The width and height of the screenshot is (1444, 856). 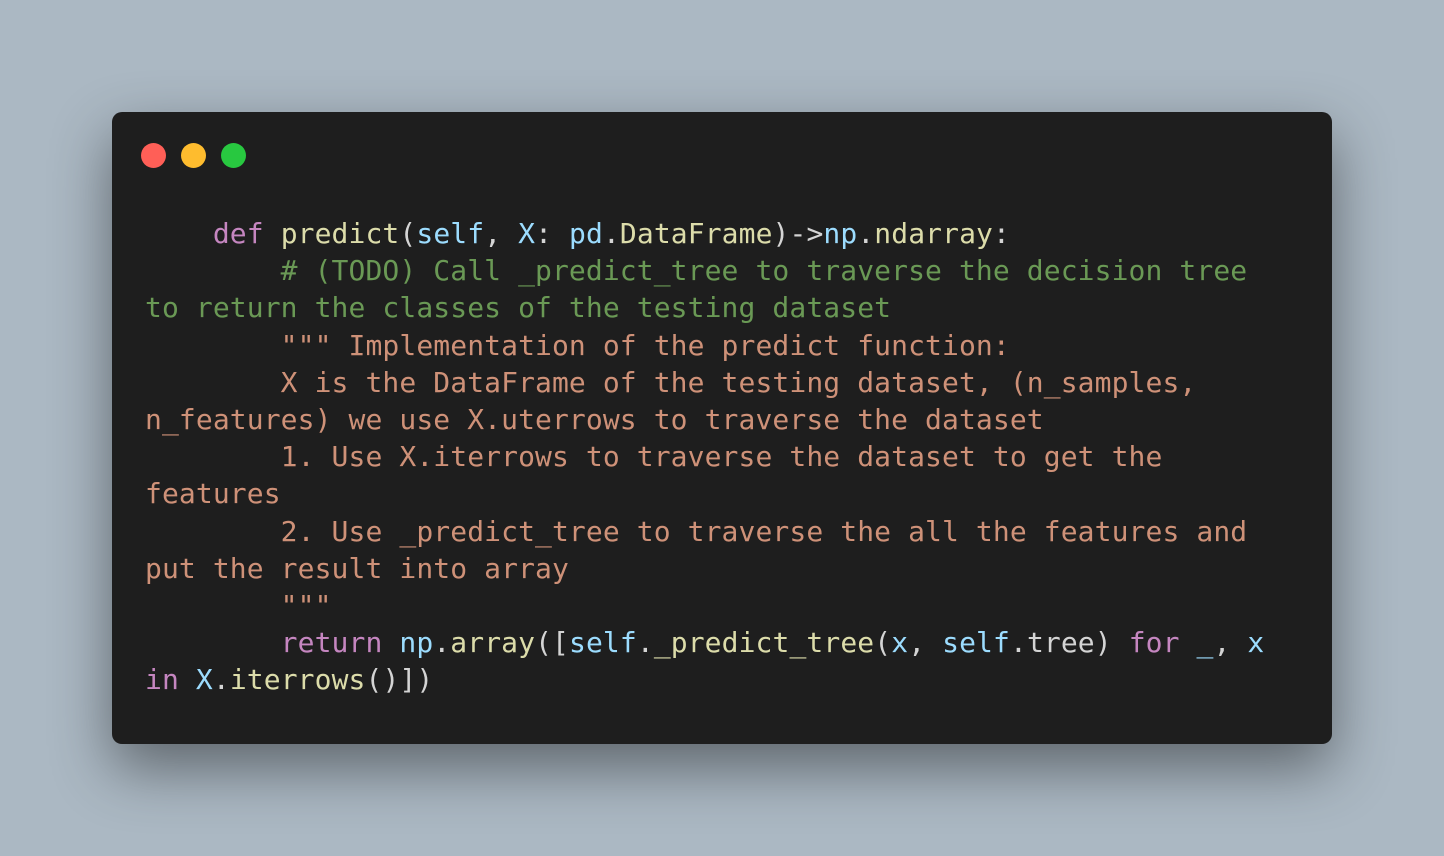 I want to click on type-np: np, so click(x=840, y=233).